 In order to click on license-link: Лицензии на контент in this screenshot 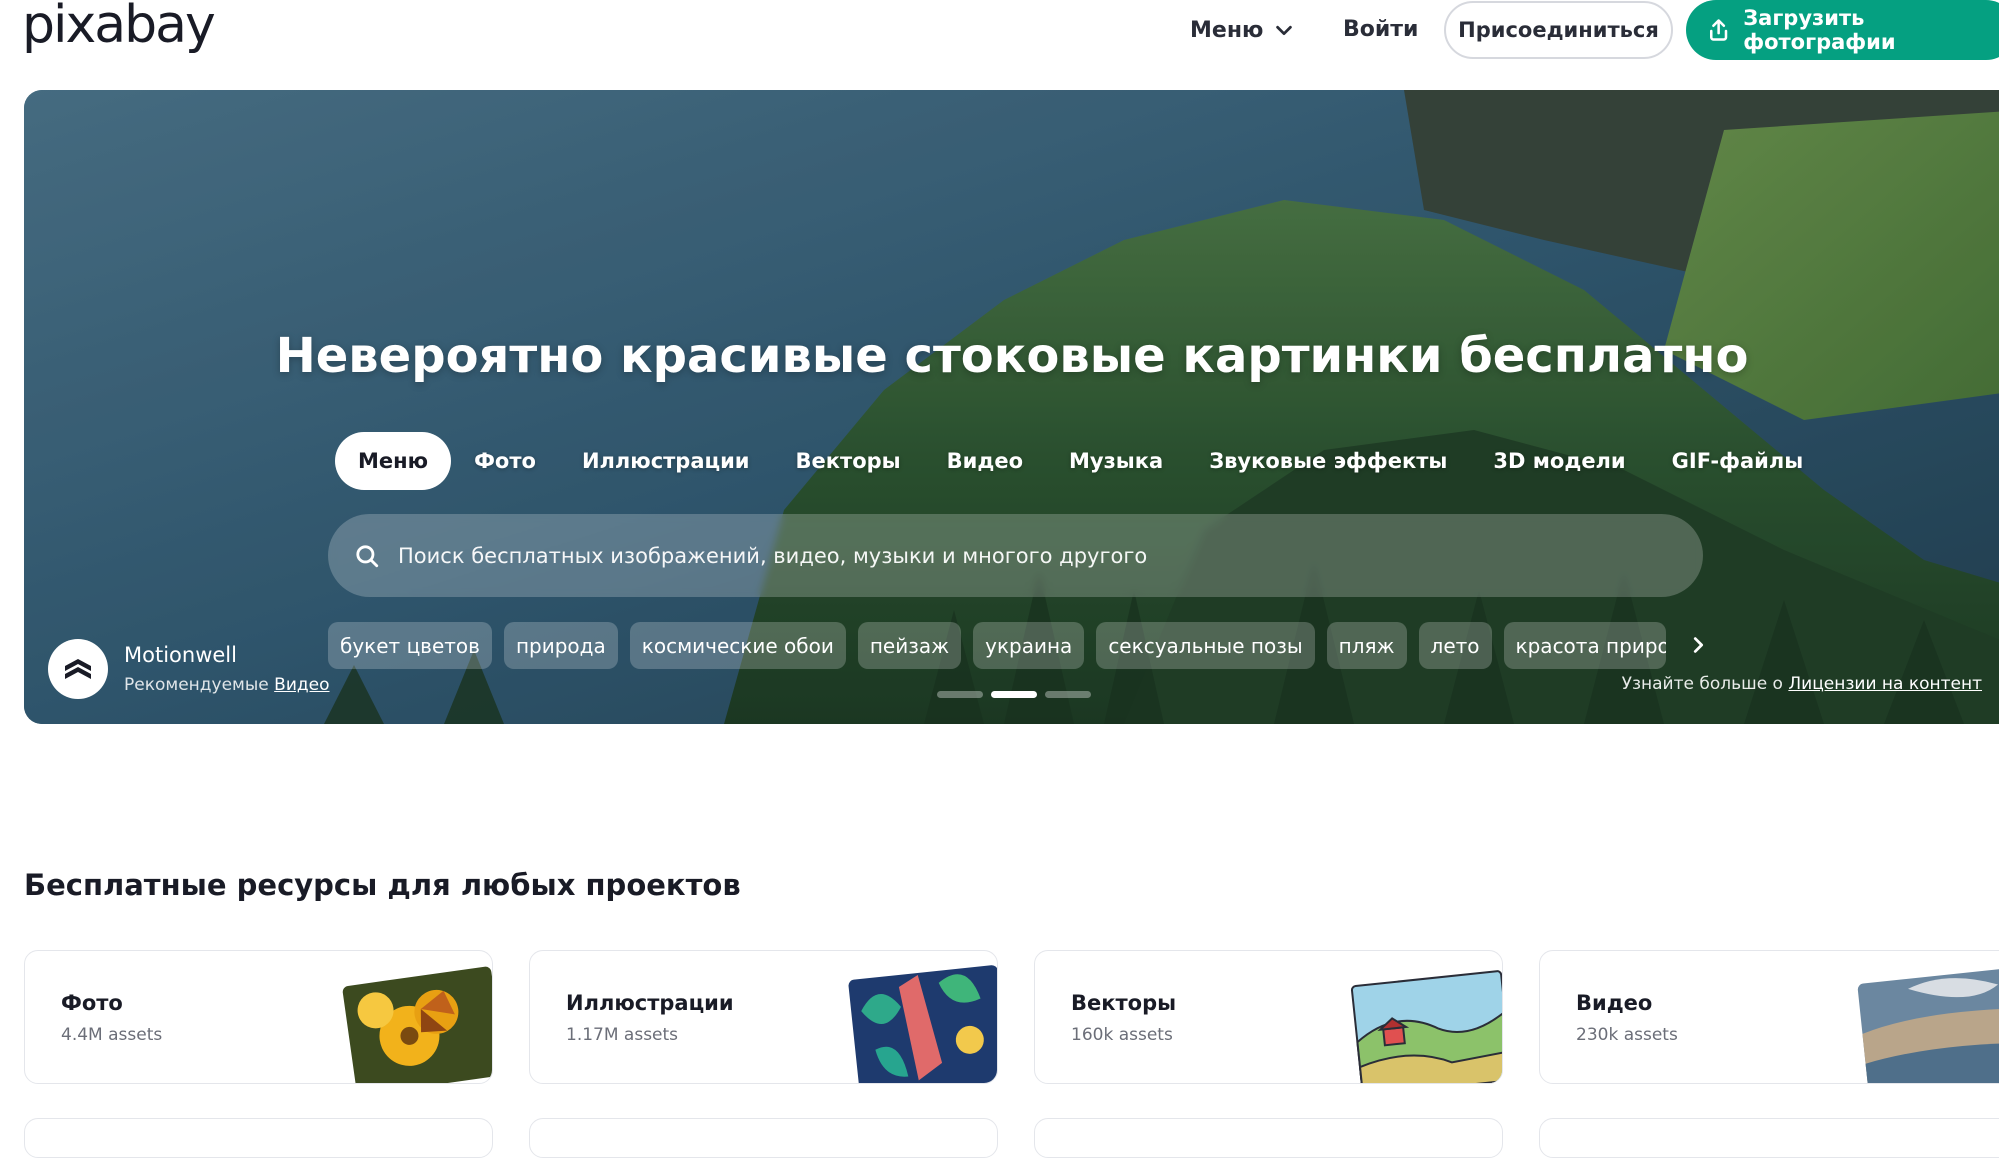, I will do `click(1885, 684)`.